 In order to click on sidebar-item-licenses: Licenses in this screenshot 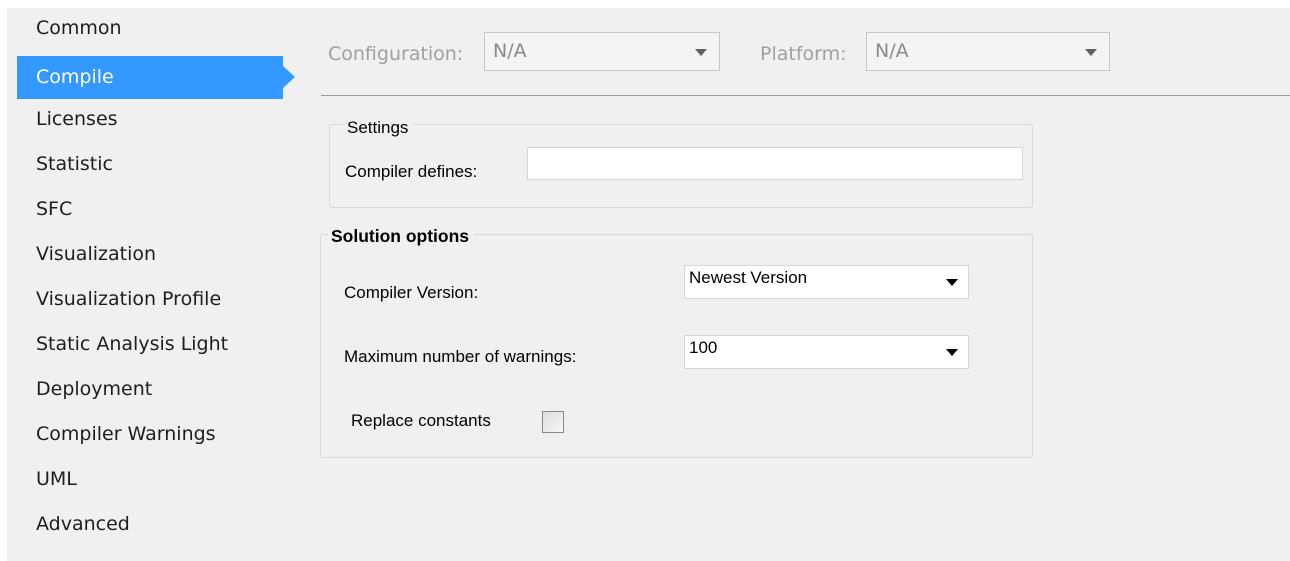, I will do `click(147, 121)`.